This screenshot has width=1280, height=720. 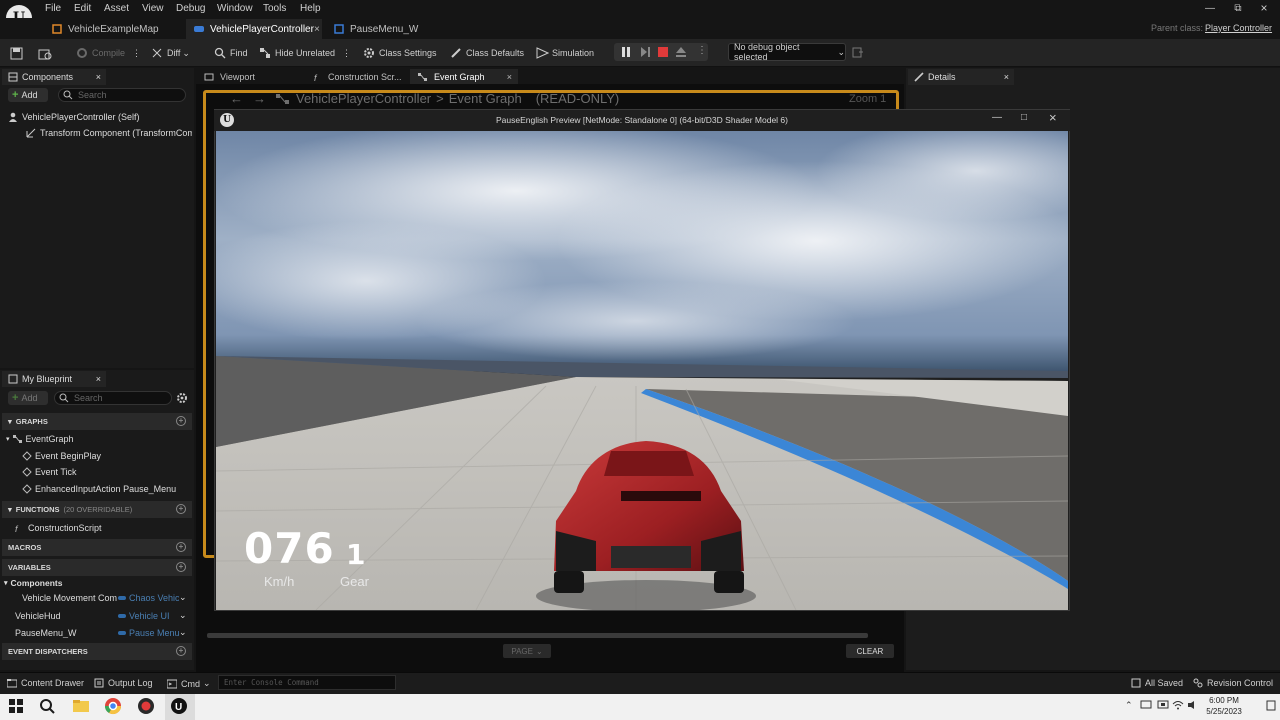 I want to click on debug-object-select: No debug object selected ⌄, so click(x=787, y=52).